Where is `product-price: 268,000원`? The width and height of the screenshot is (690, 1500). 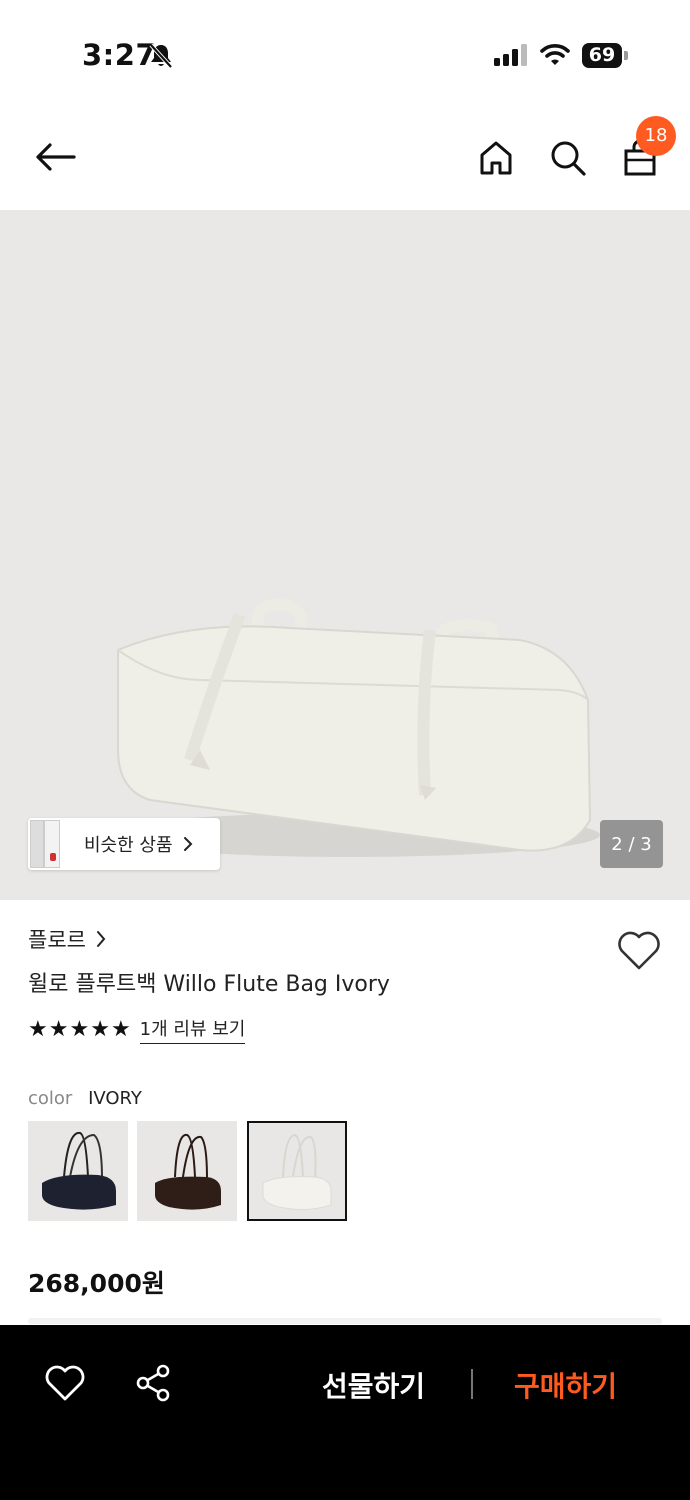 product-price: 268,000원 is located at coordinates (96, 1283).